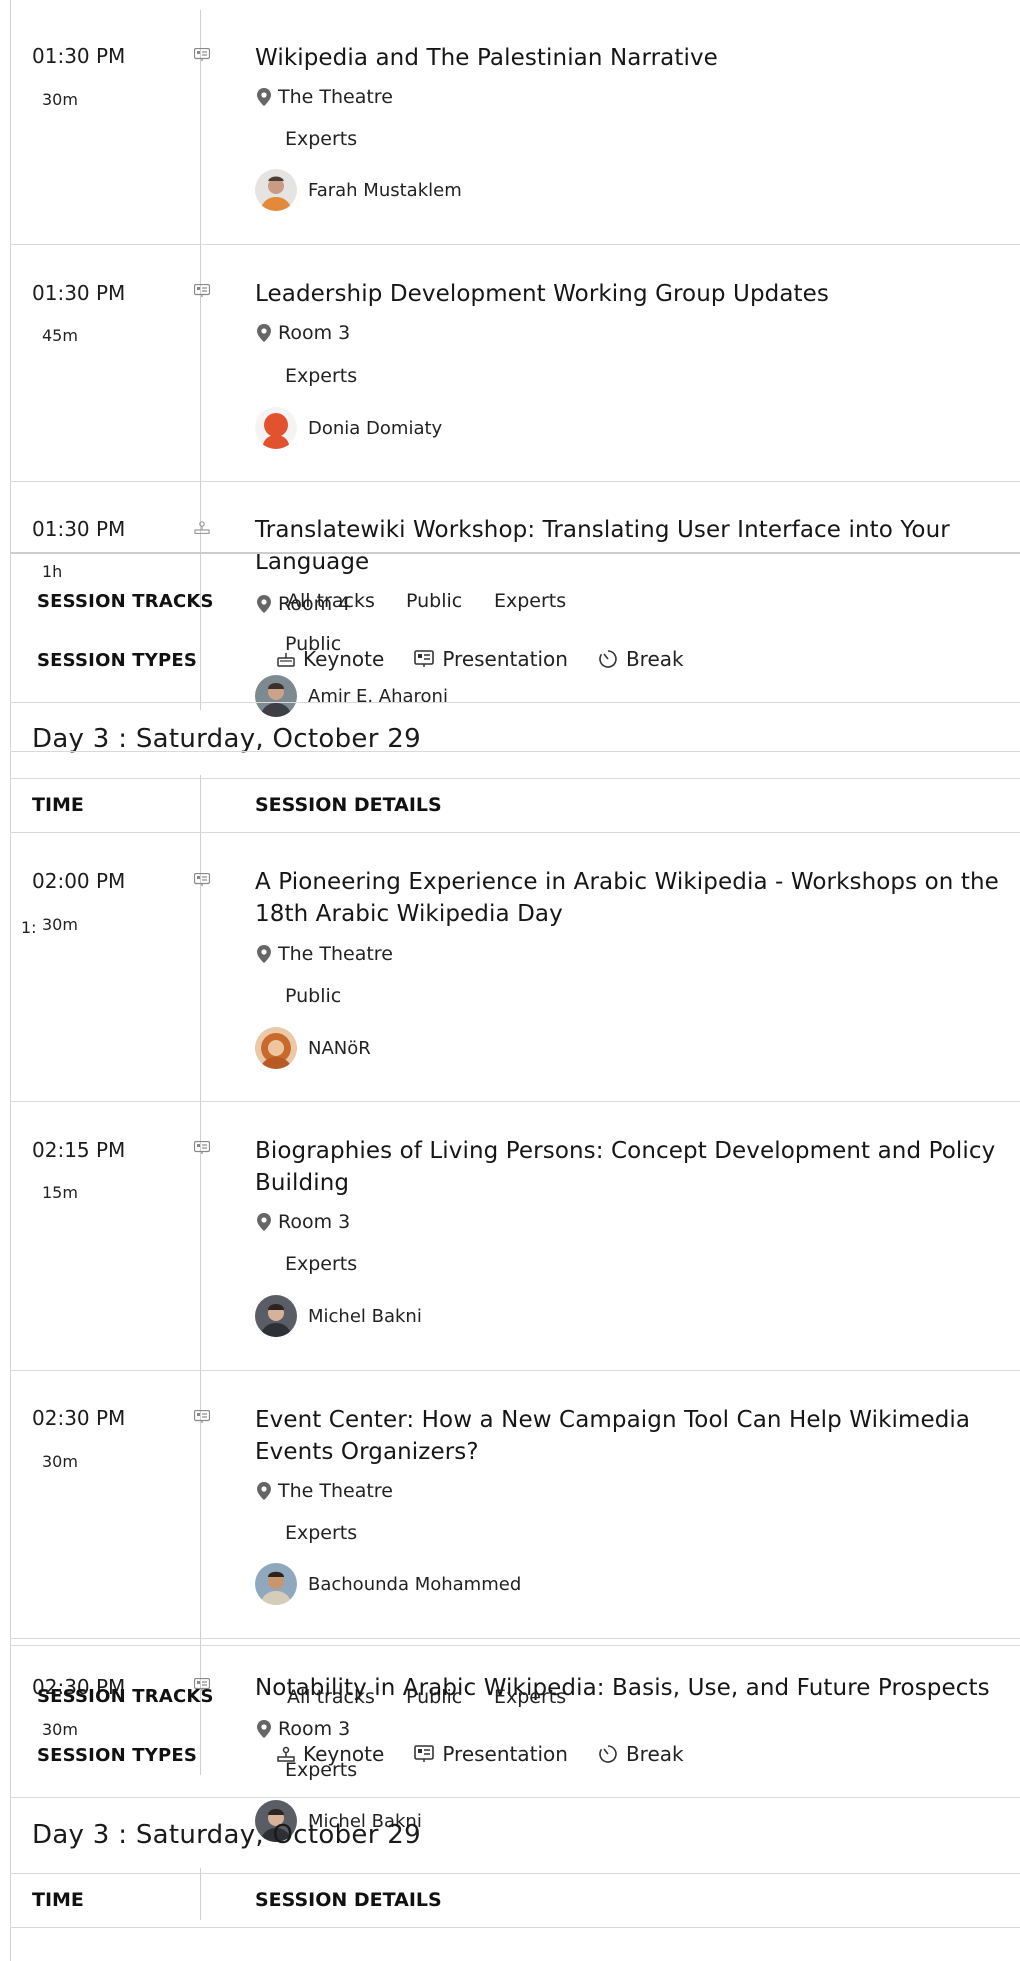  I want to click on speaker: Donia Domiaty, so click(348, 428).